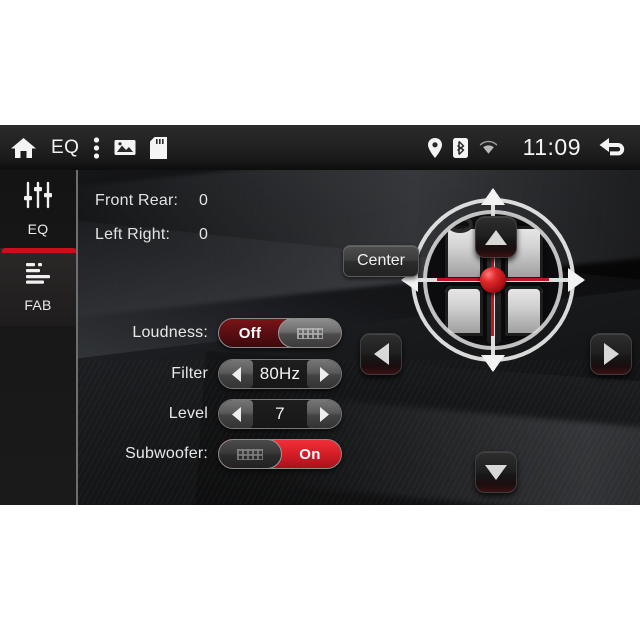  What do you see at coordinates (493, 363) in the screenshot?
I see `balance-arrow-down-icon` at bounding box center [493, 363].